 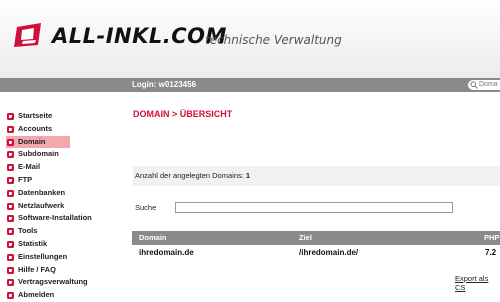 What do you see at coordinates (37, 269) in the screenshot?
I see `sidebar-item-label: Hilfe / FAQ` at bounding box center [37, 269].